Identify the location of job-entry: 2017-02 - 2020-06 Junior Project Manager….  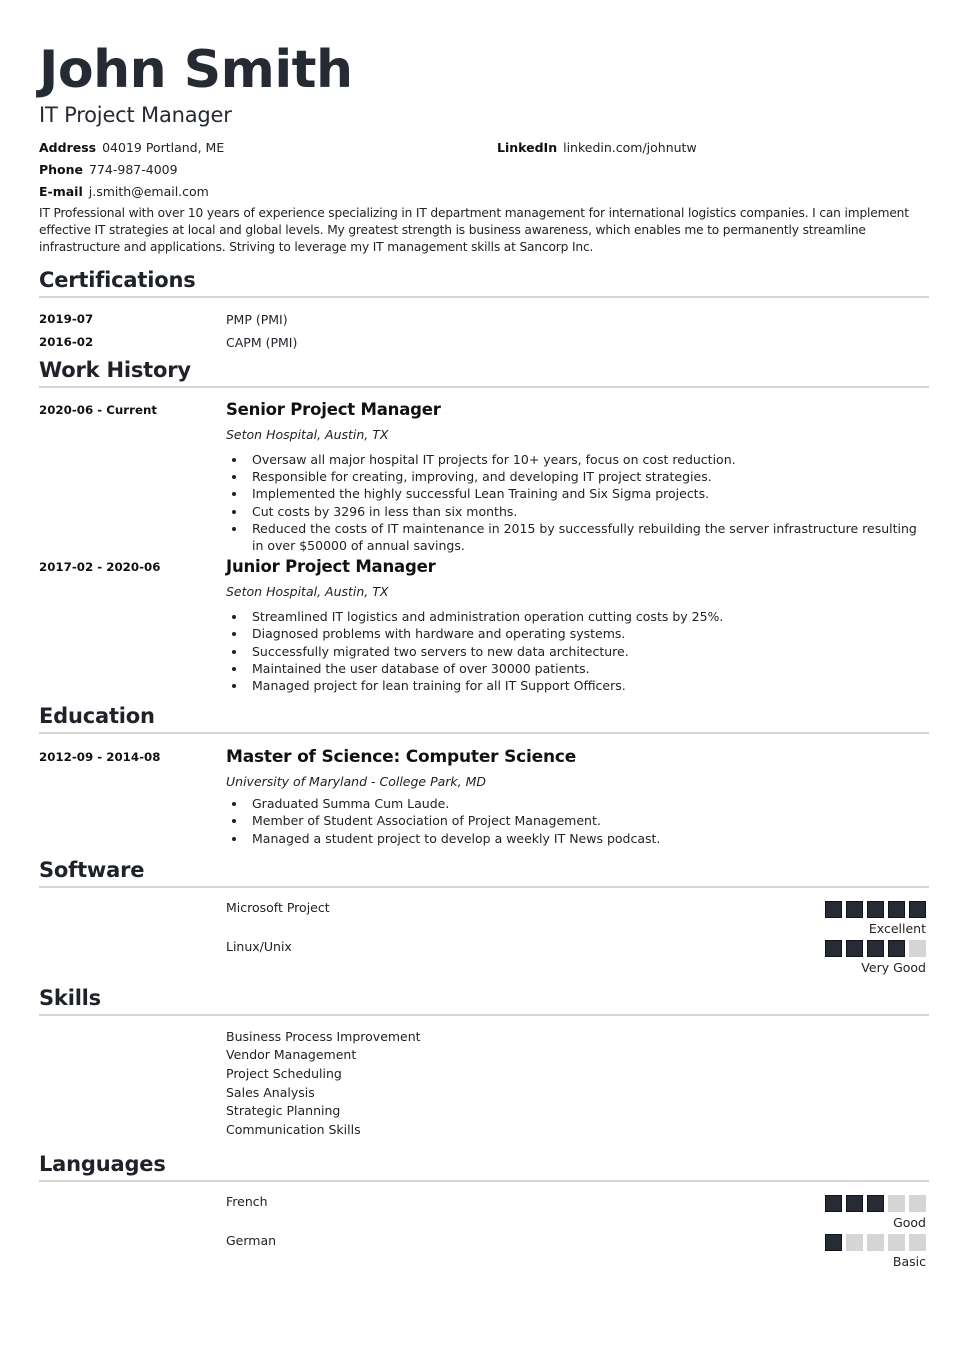
(484, 625).